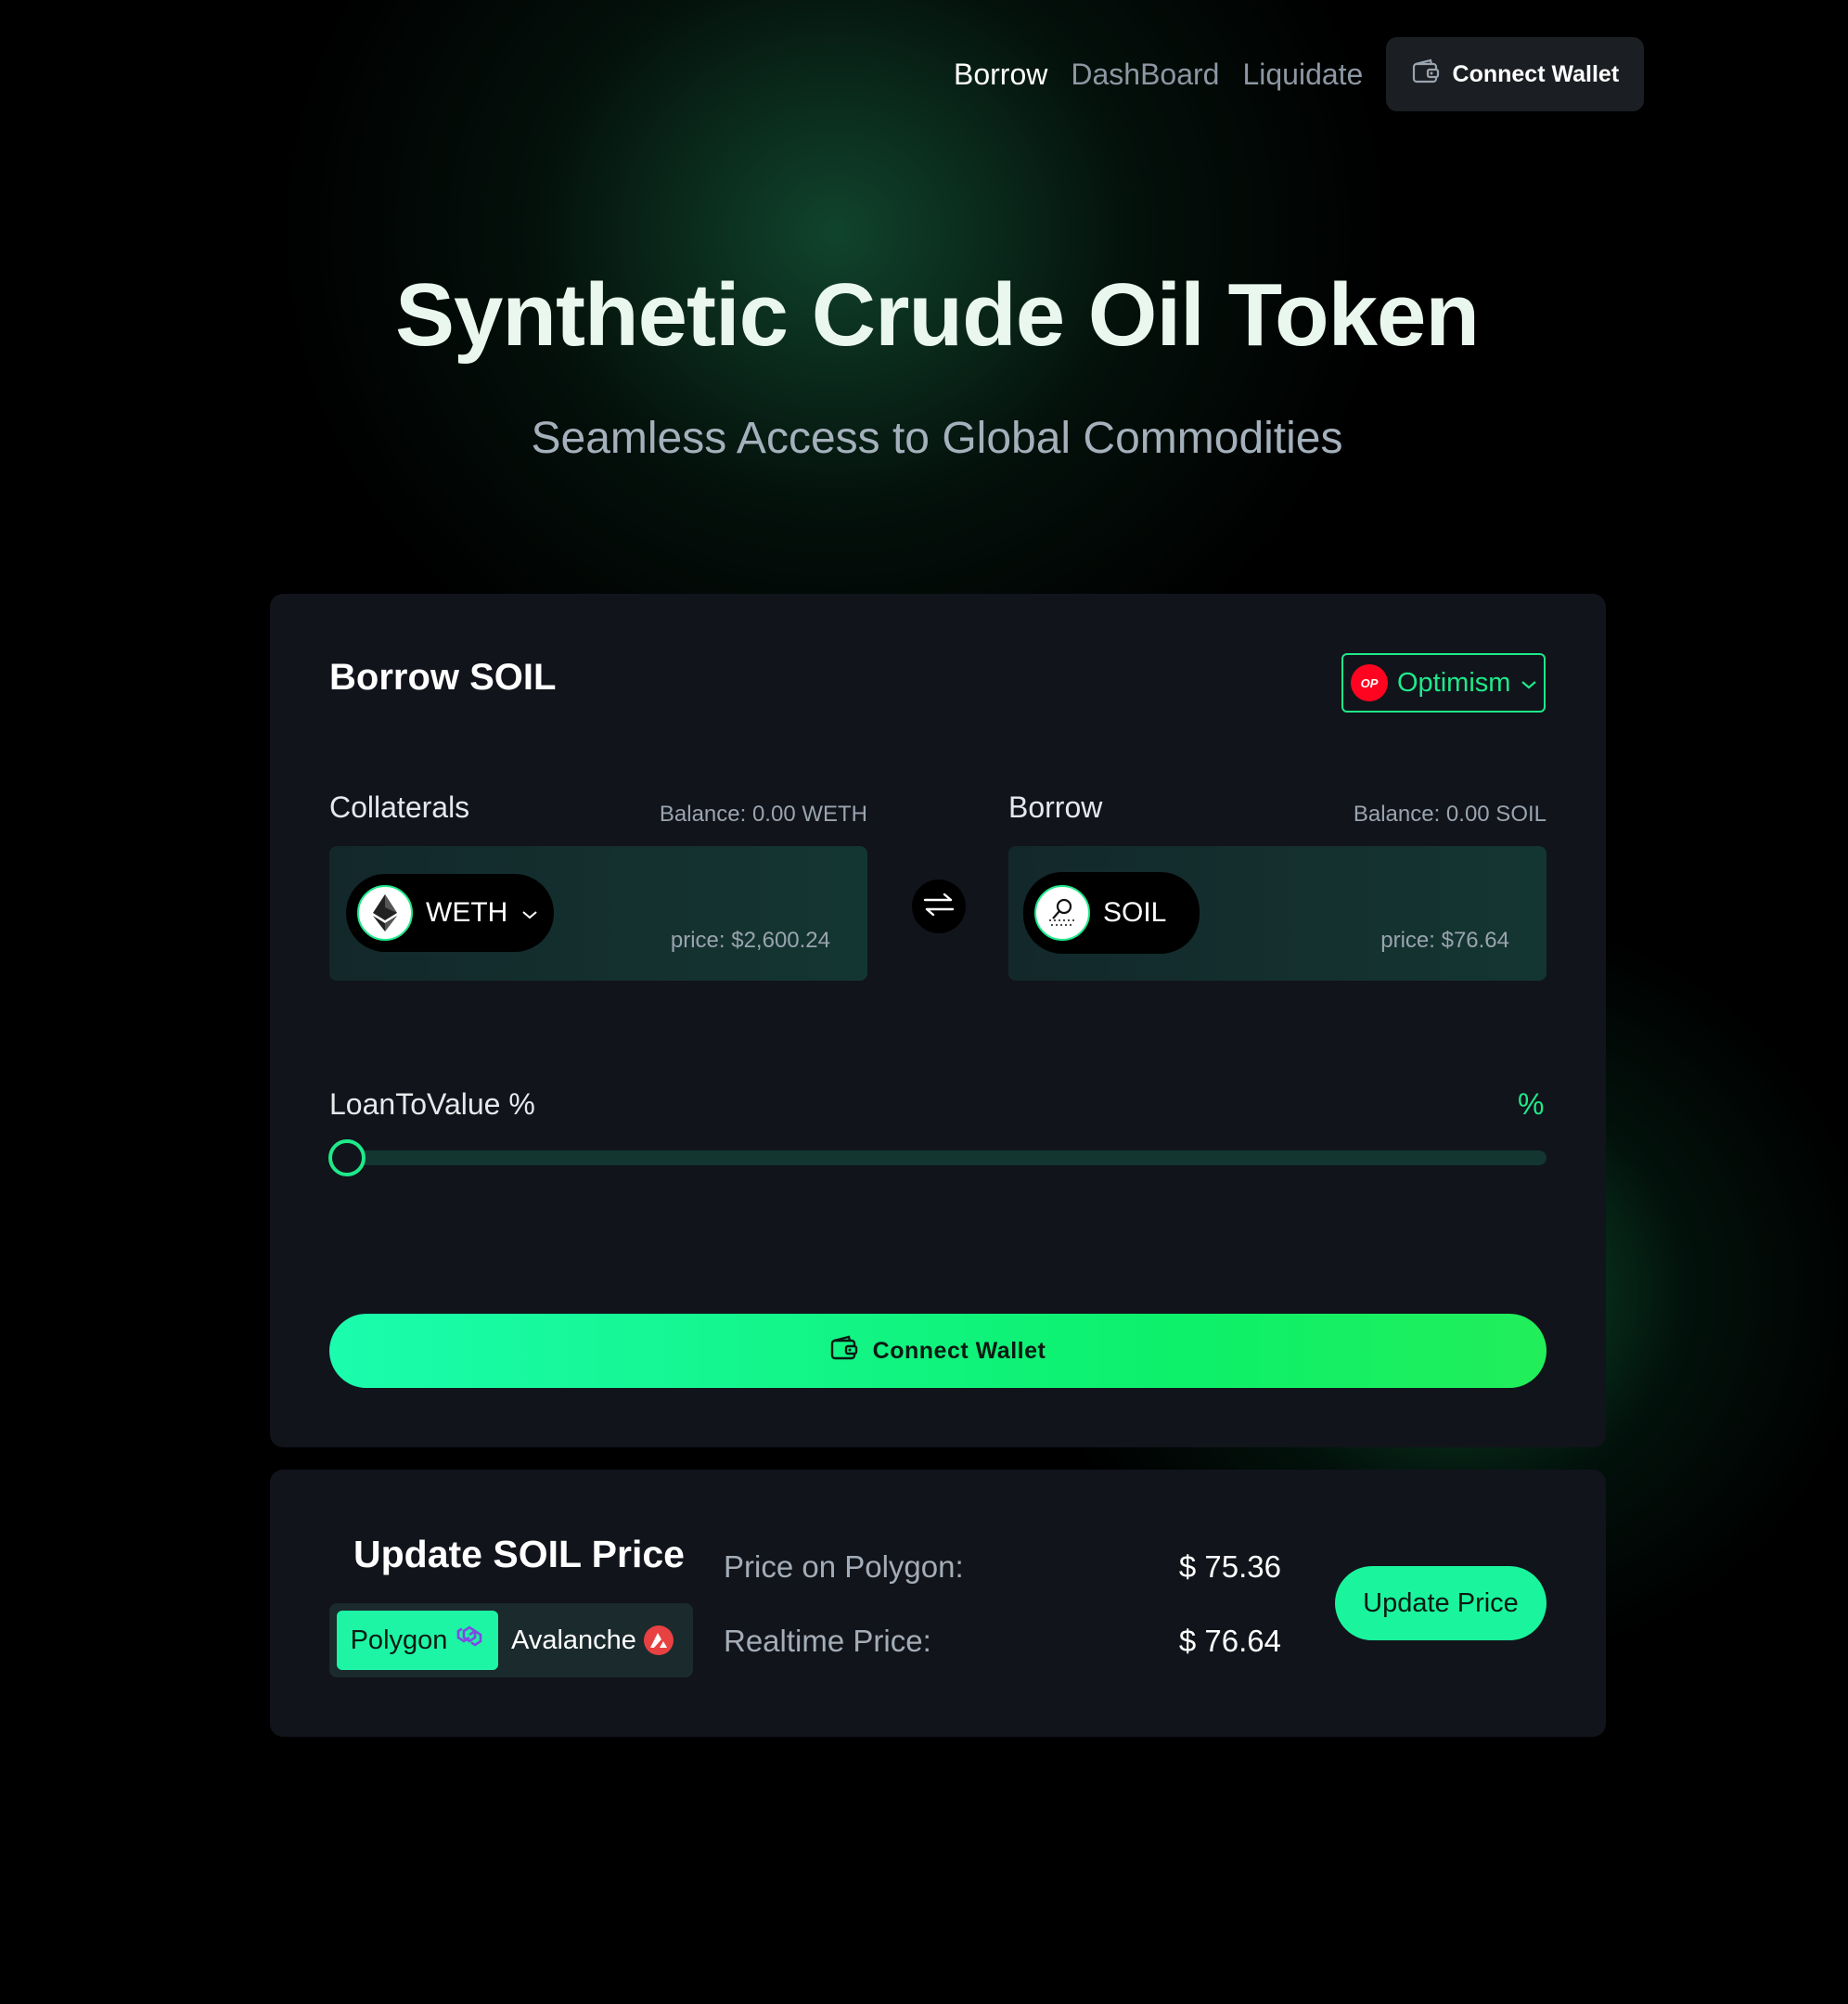  What do you see at coordinates (1449, 815) in the screenshot?
I see `borrow-balance: Balance: 0.00 SOIL` at bounding box center [1449, 815].